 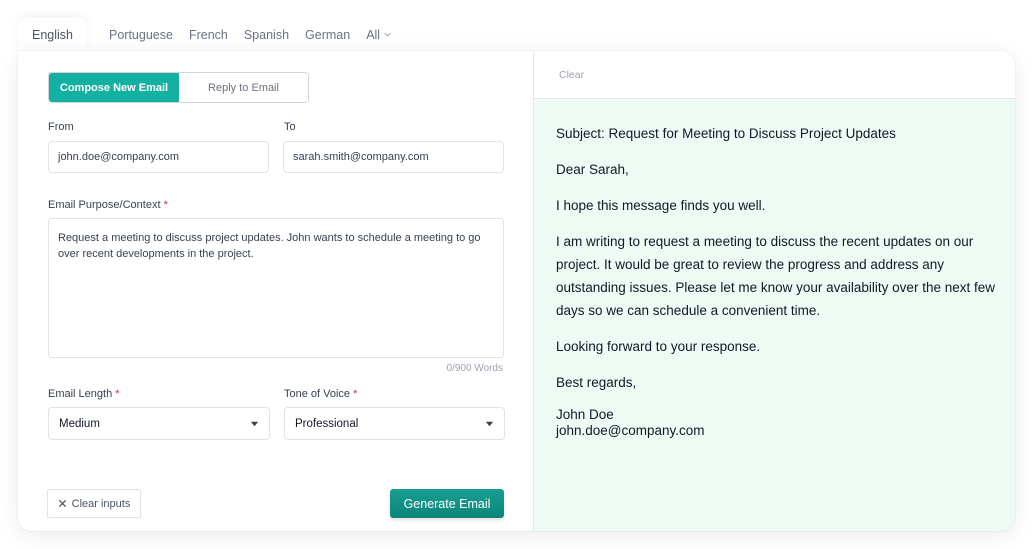 I want to click on email-greeting: Dear Sarah,, so click(x=592, y=169).